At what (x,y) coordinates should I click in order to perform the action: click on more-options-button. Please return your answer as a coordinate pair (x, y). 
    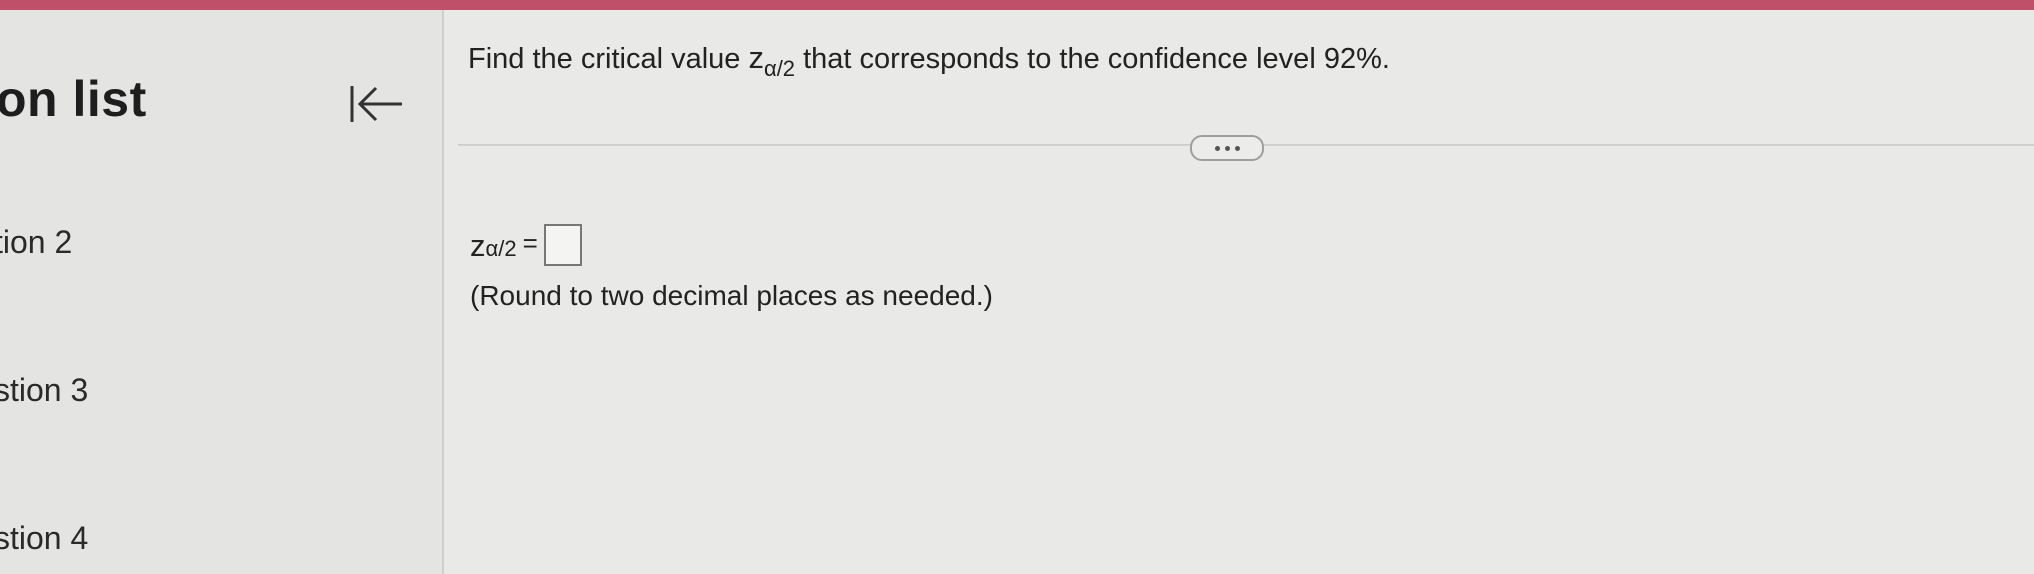
    Looking at the image, I should click on (1227, 148).